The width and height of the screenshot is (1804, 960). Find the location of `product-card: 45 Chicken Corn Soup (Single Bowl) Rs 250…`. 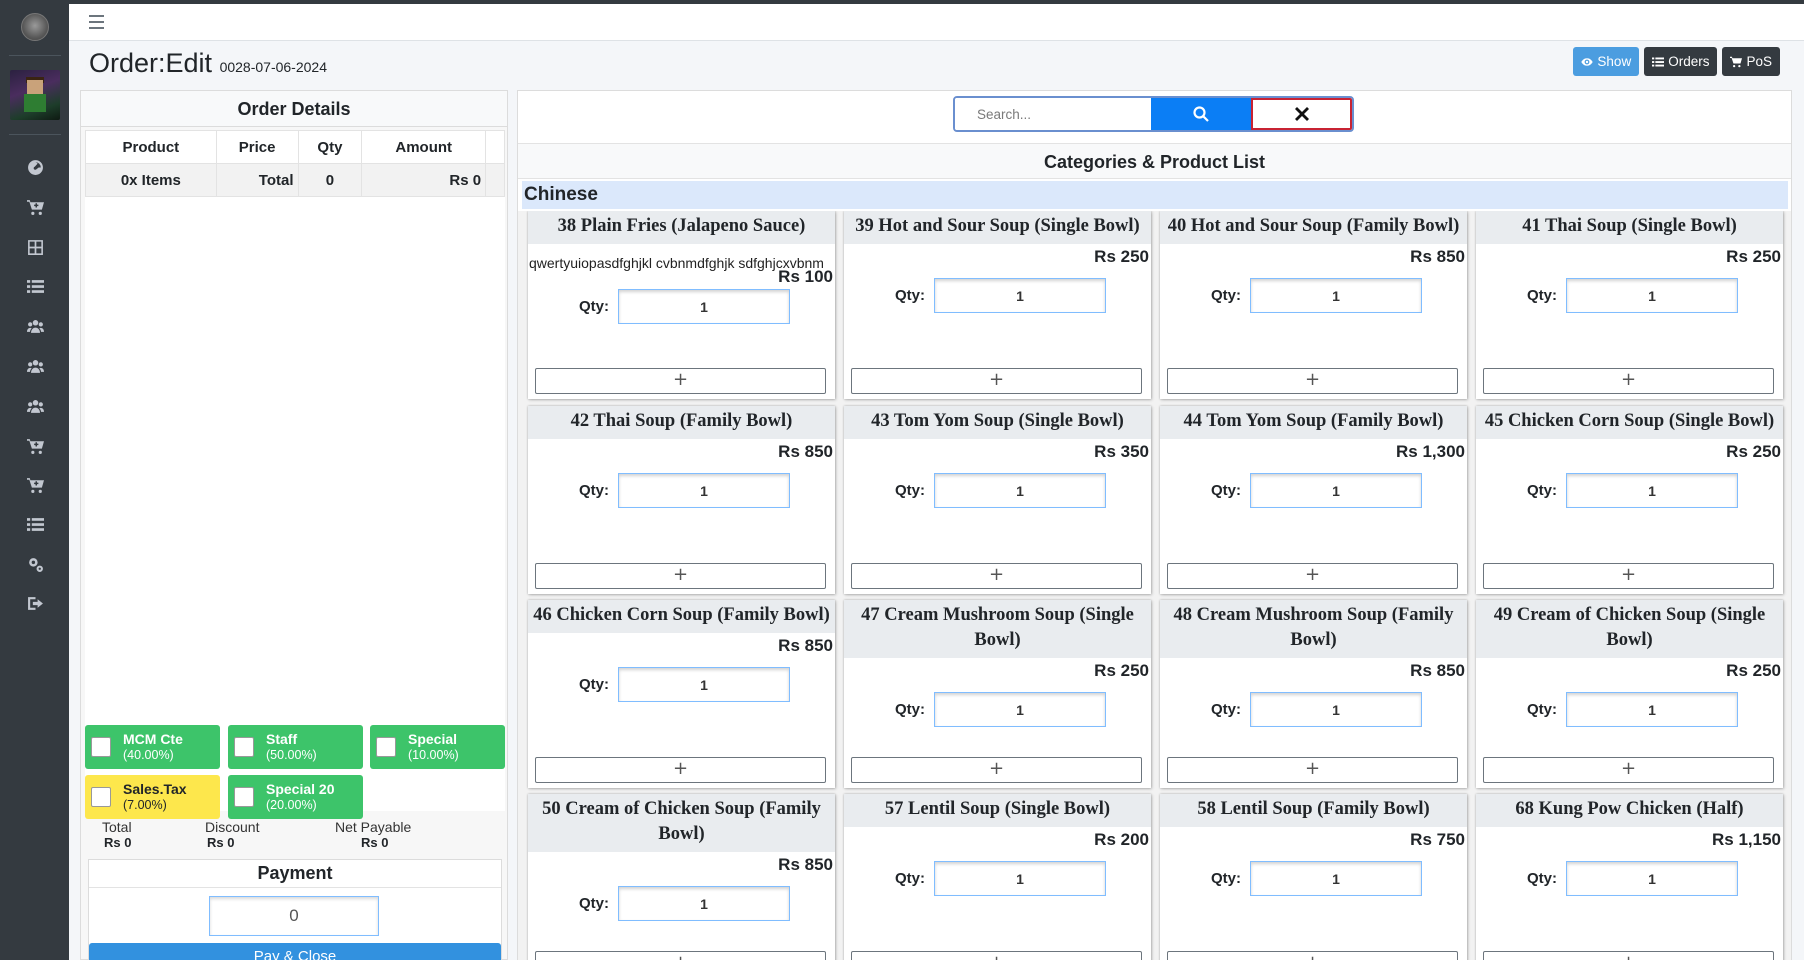

product-card: 45 Chicken Corn Soup (Single Bowl) Rs 250… is located at coordinates (1629, 500).